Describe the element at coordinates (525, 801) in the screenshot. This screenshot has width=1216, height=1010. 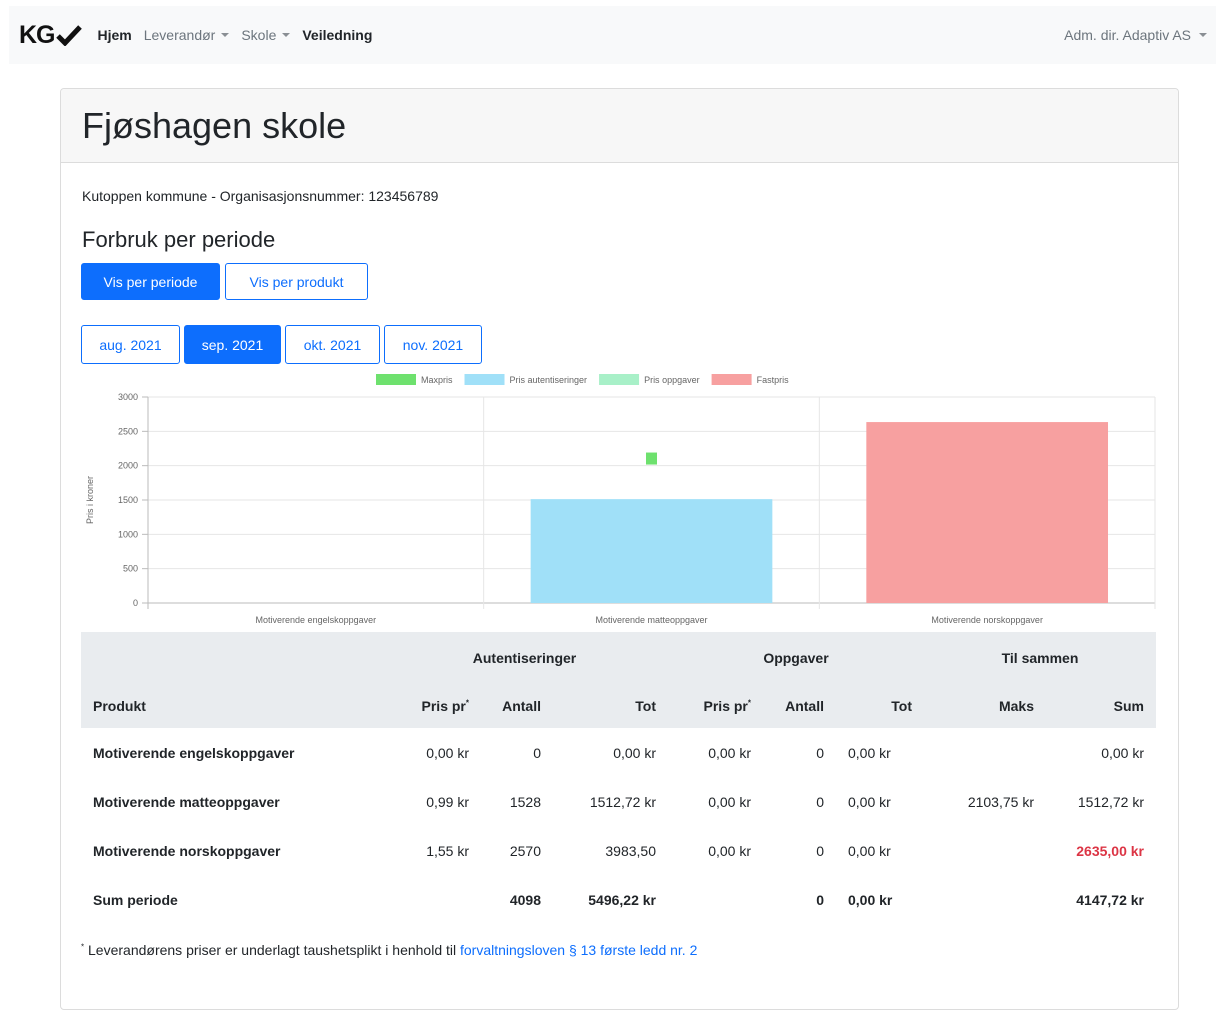
I see `cell-a-antall: 1528` at that location.